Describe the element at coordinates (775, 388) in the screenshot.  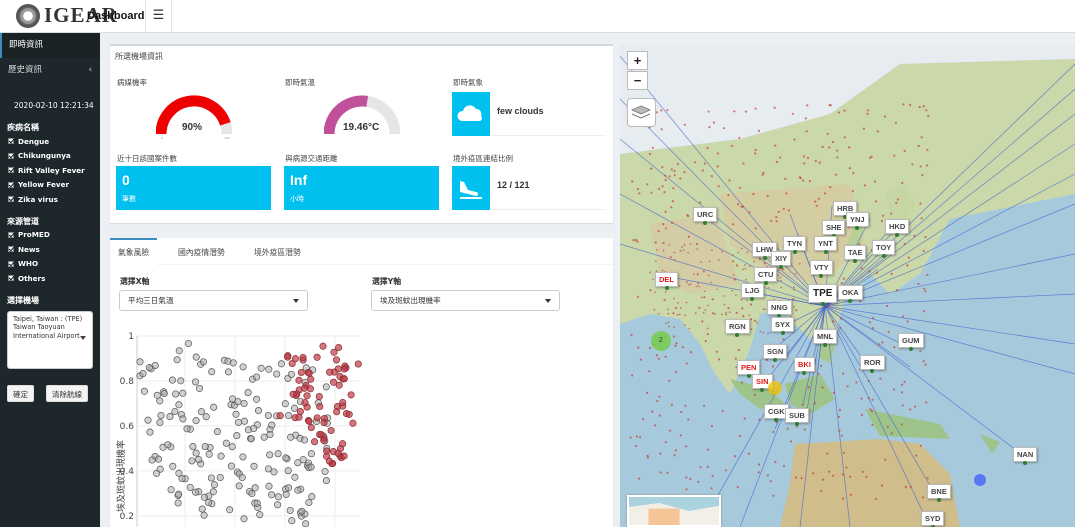
I see `marker-cluster-small` at that location.